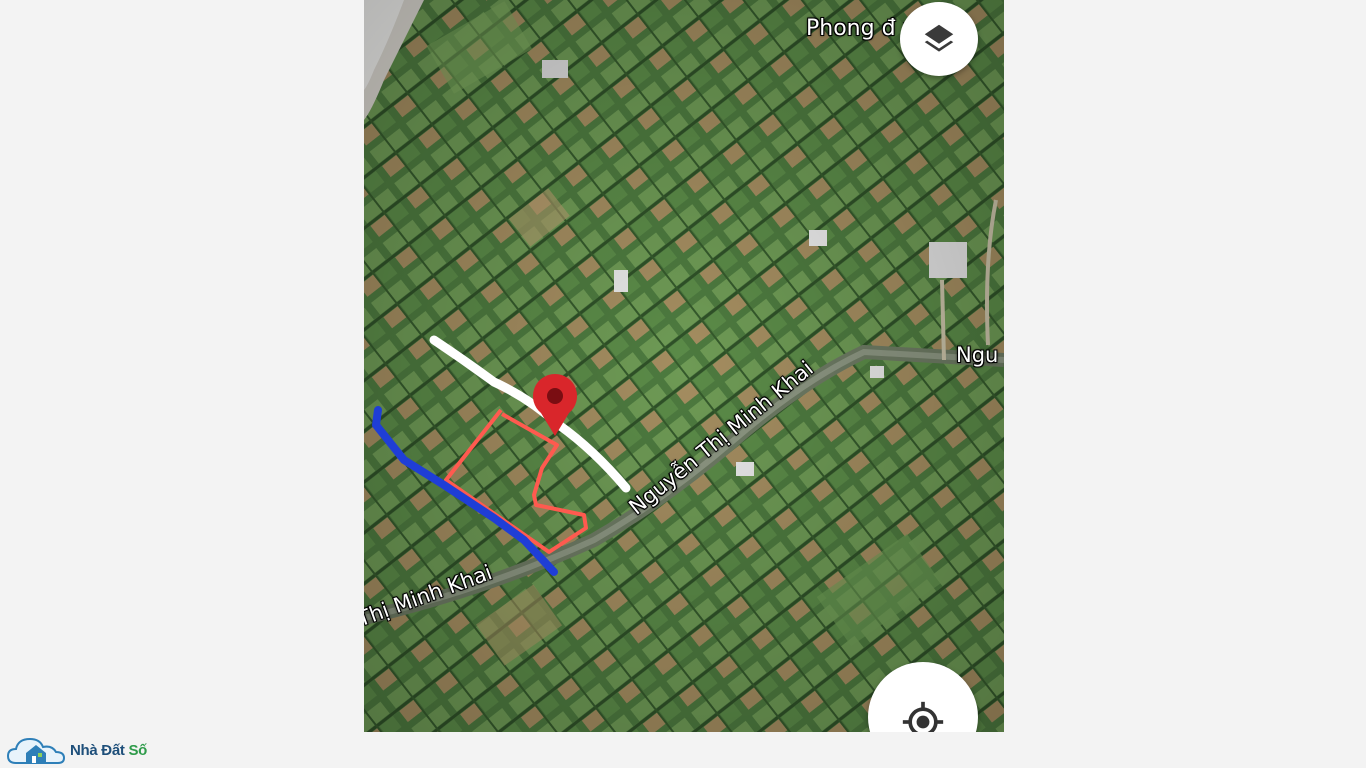 This screenshot has height=768, width=1366. What do you see at coordinates (36, 750) in the screenshot?
I see `house-cloud-logo` at bounding box center [36, 750].